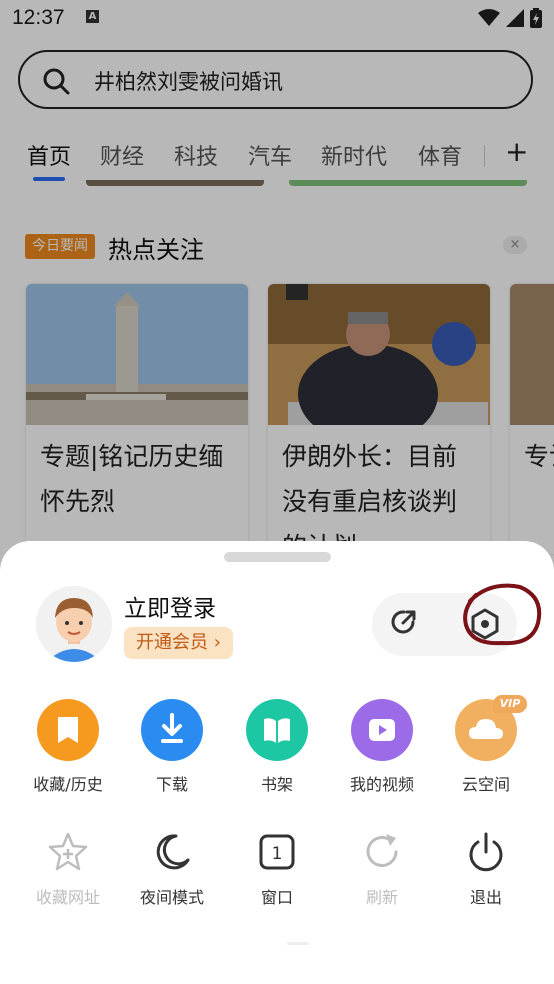 The image size is (554, 984). I want to click on download-icon, so click(172, 728).